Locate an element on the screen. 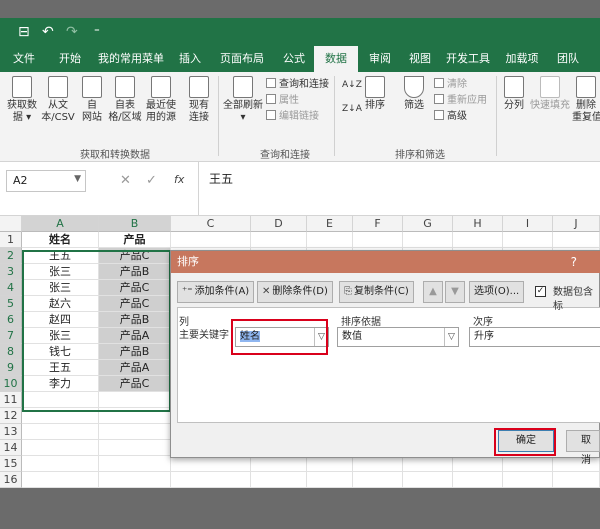  row-header: 4 is located at coordinates (11, 288).